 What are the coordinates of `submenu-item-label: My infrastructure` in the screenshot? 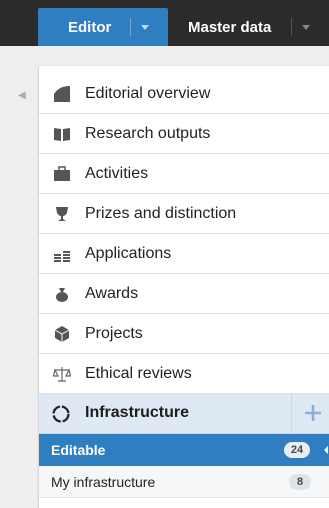 It's located at (103, 482).